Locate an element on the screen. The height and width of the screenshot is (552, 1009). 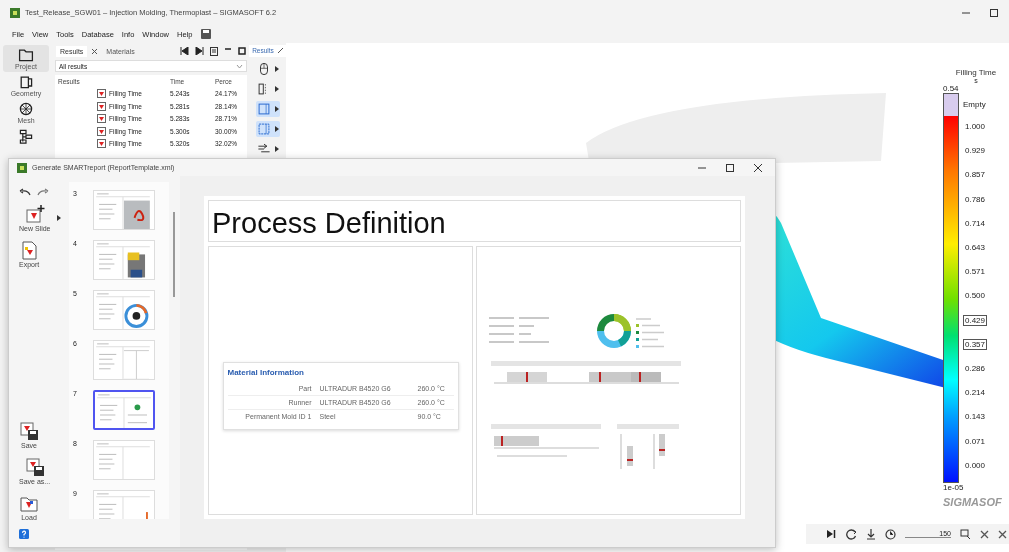
logo-text: SIGMASOF is located at coordinates (972, 502).